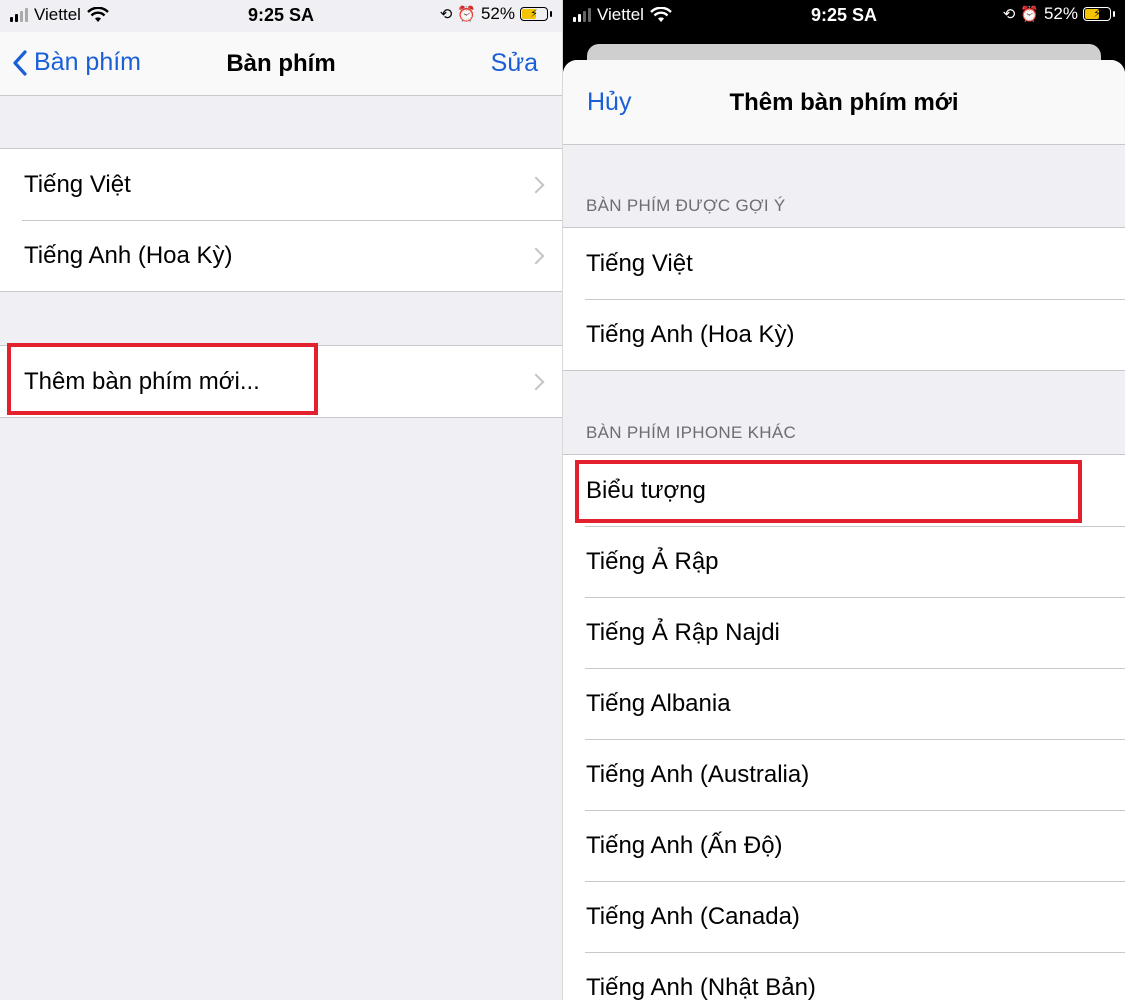  I want to click on list-item: Tiếng Anh (Canada), so click(844, 916).